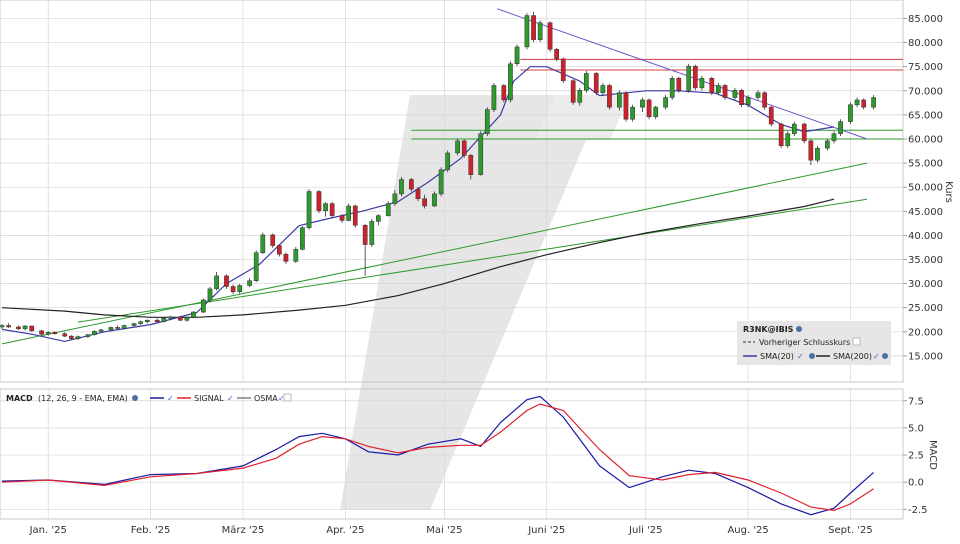 Image resolution: width=960 pixels, height=544 pixels. Describe the element at coordinates (948, 192) in the screenshot. I see `price-y-axis-label: Kurs` at that location.